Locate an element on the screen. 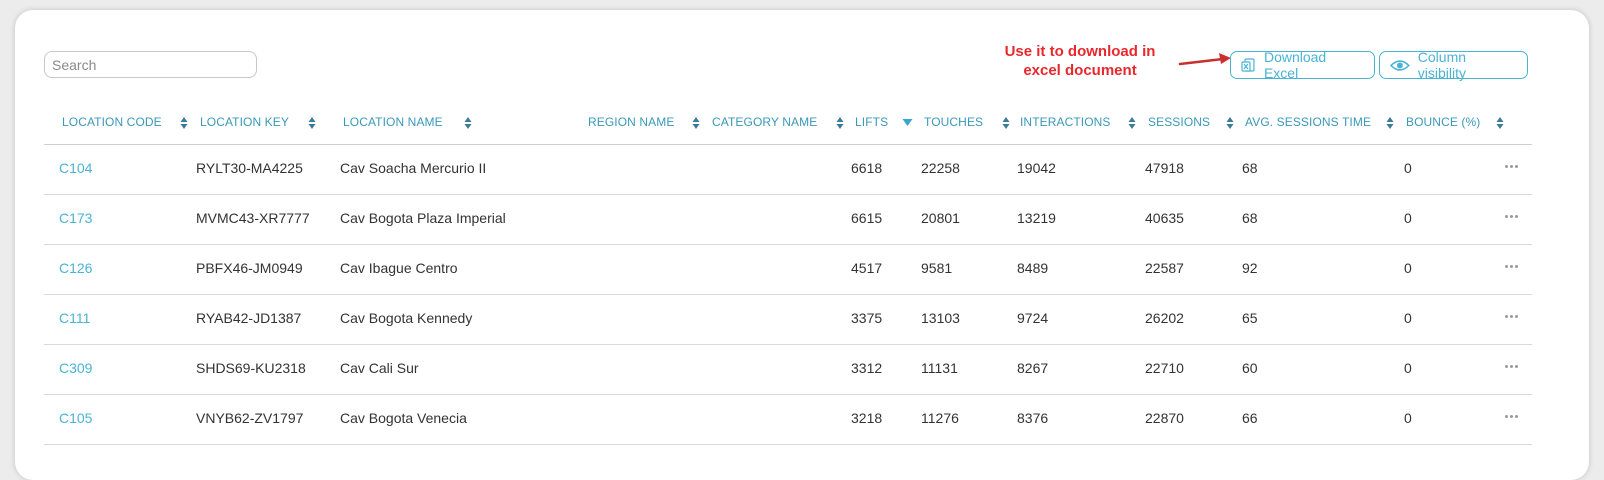 The image size is (1604, 480). annotation-line-2: excel document is located at coordinates (1080, 70).